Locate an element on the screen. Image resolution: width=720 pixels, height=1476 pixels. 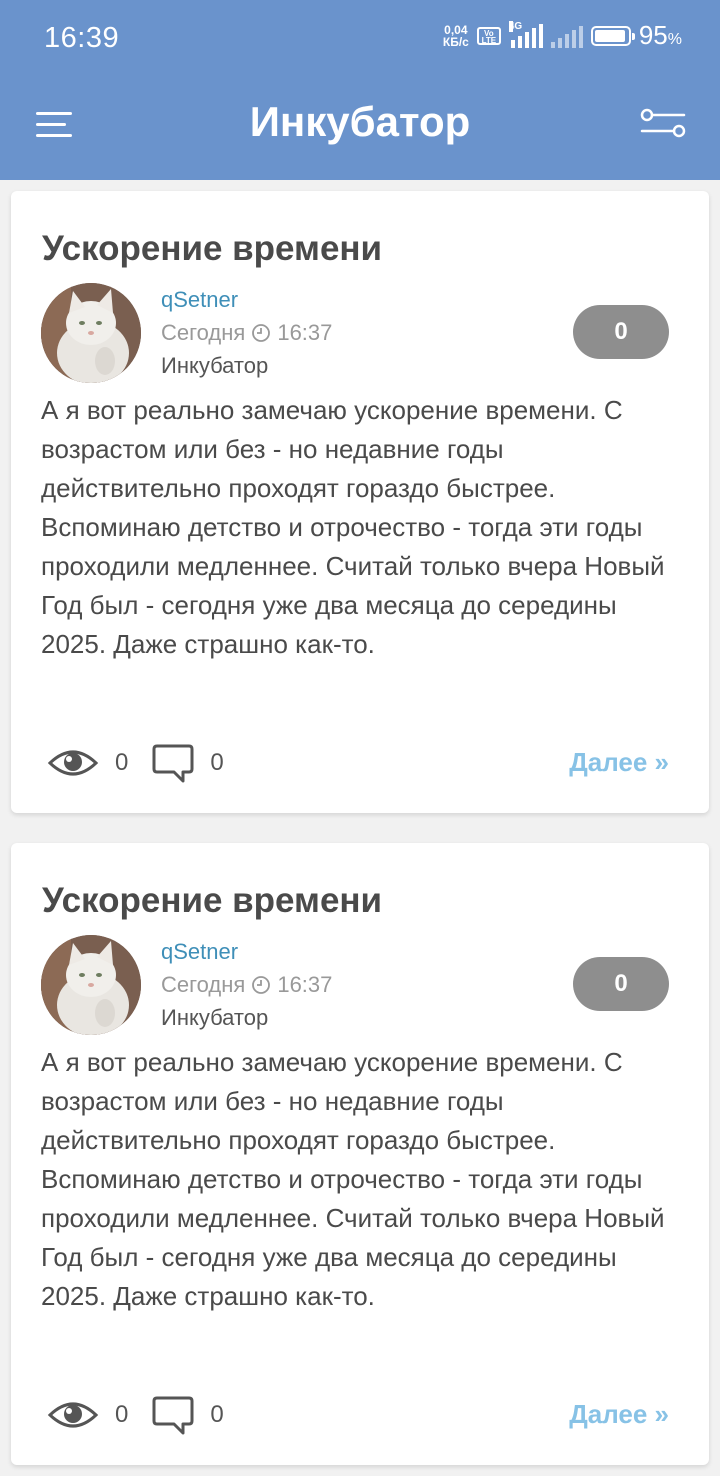
volte-icon: Vo LTE is located at coordinates (488, 35).